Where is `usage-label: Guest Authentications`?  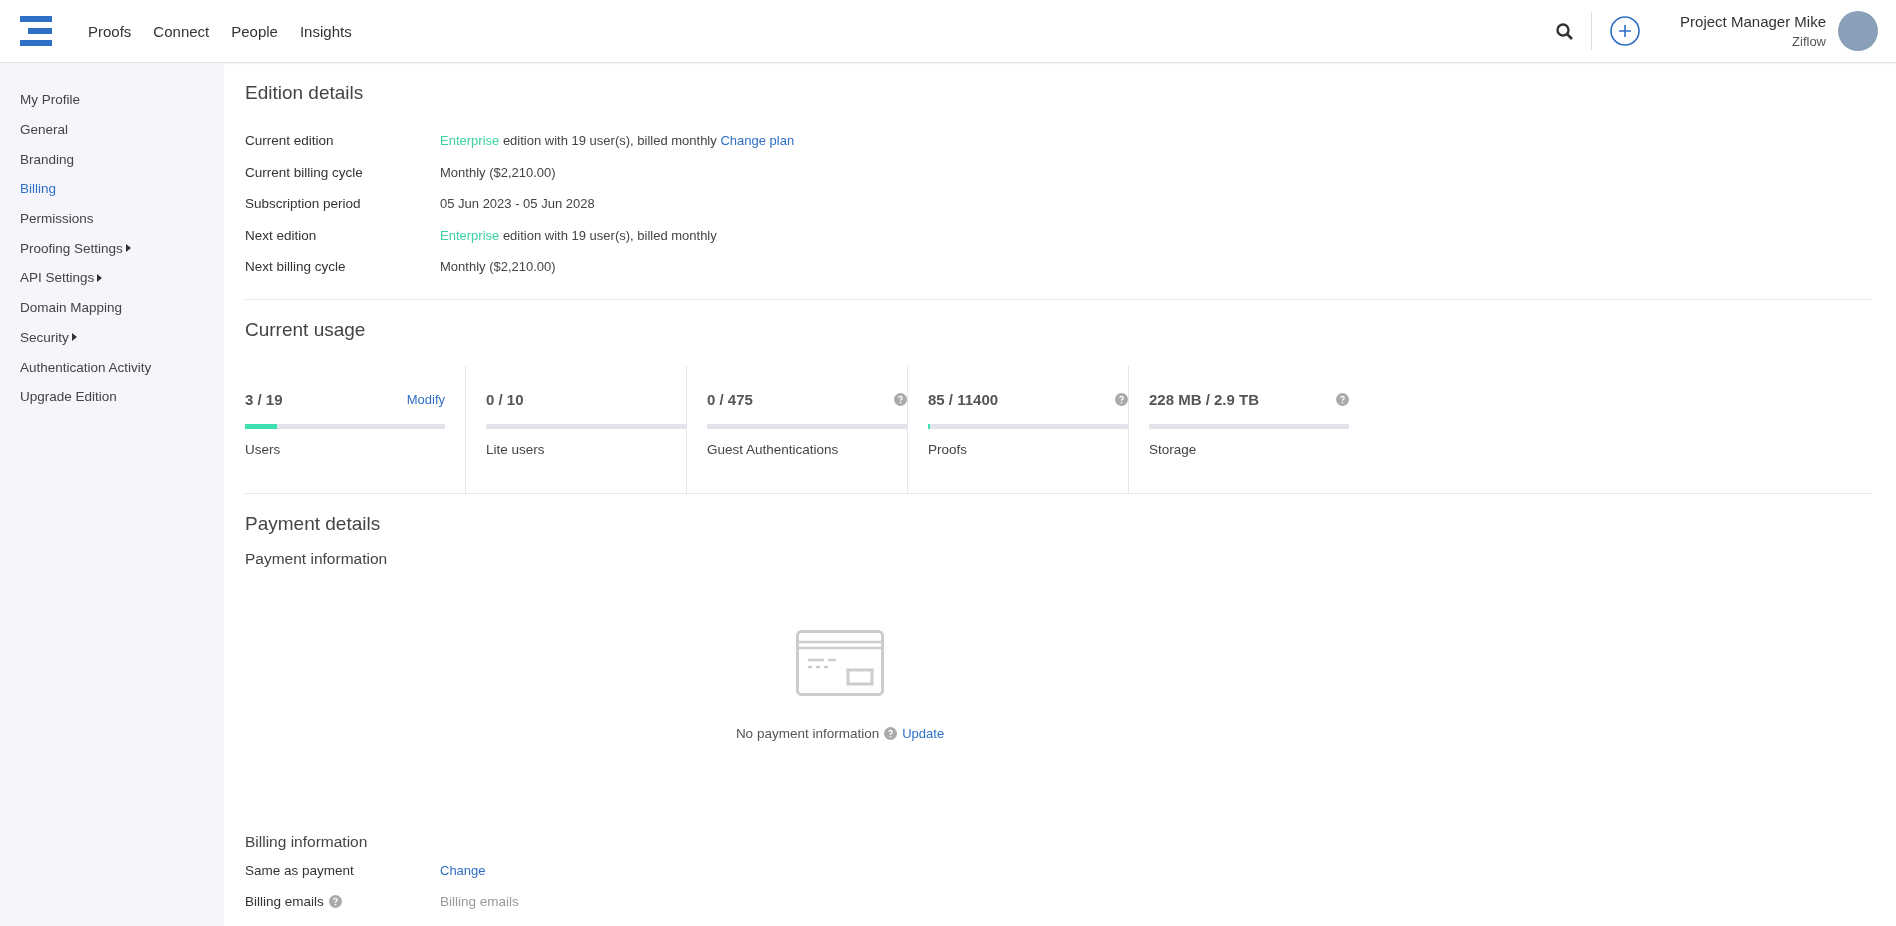 usage-label: Guest Authentications is located at coordinates (773, 449).